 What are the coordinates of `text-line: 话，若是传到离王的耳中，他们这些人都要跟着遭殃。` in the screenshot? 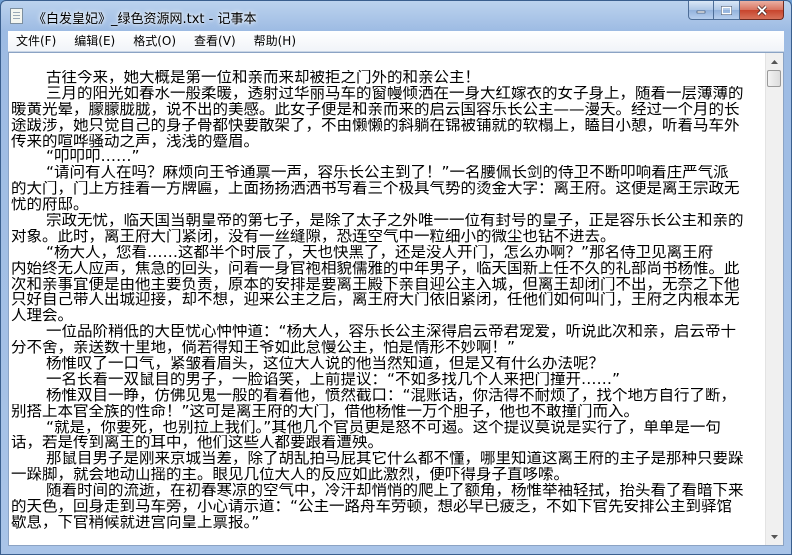 It's located at (197, 443).